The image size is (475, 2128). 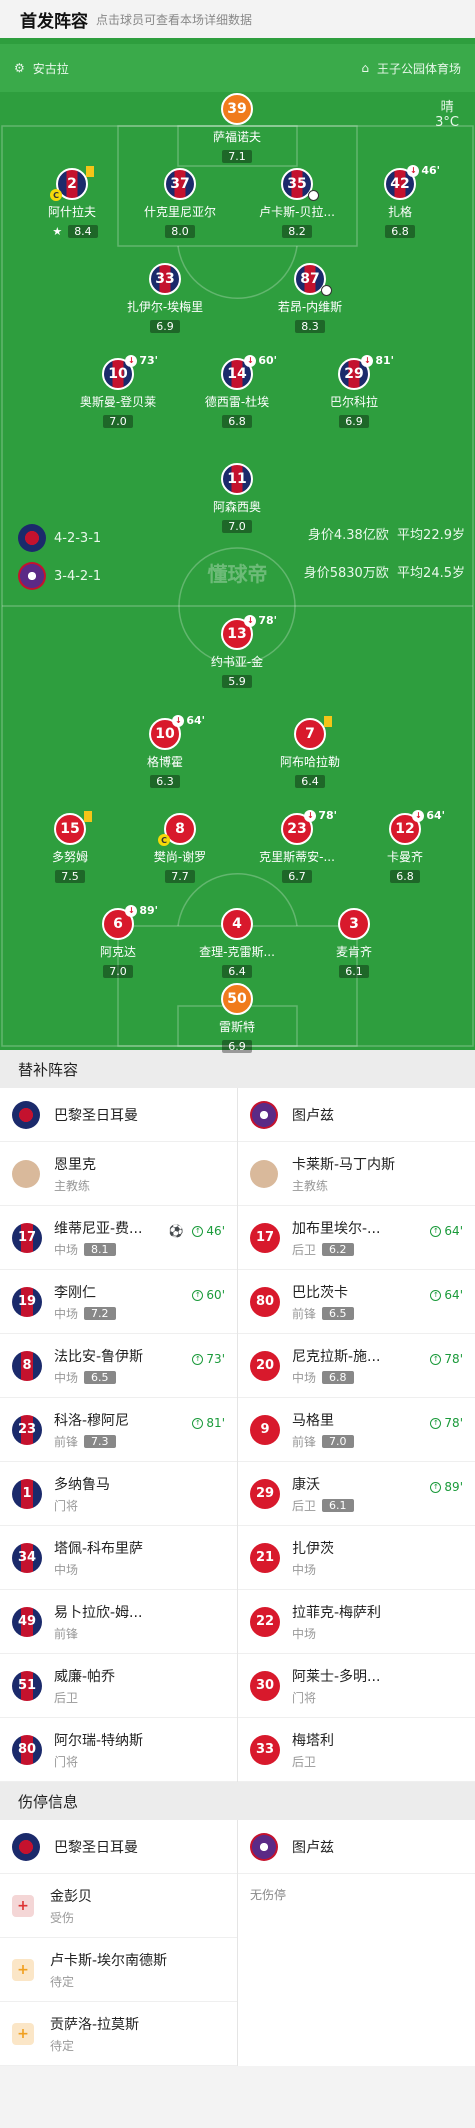 What do you see at coordinates (310, 307) in the screenshot?
I see `player-name: 若昂-内维斯` at bounding box center [310, 307].